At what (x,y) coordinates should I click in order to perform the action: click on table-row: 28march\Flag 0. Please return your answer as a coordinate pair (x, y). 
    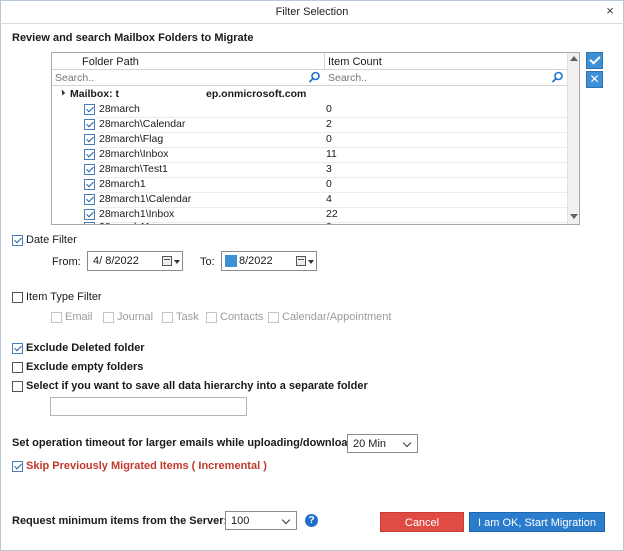
    Looking at the image, I should click on (309, 140).